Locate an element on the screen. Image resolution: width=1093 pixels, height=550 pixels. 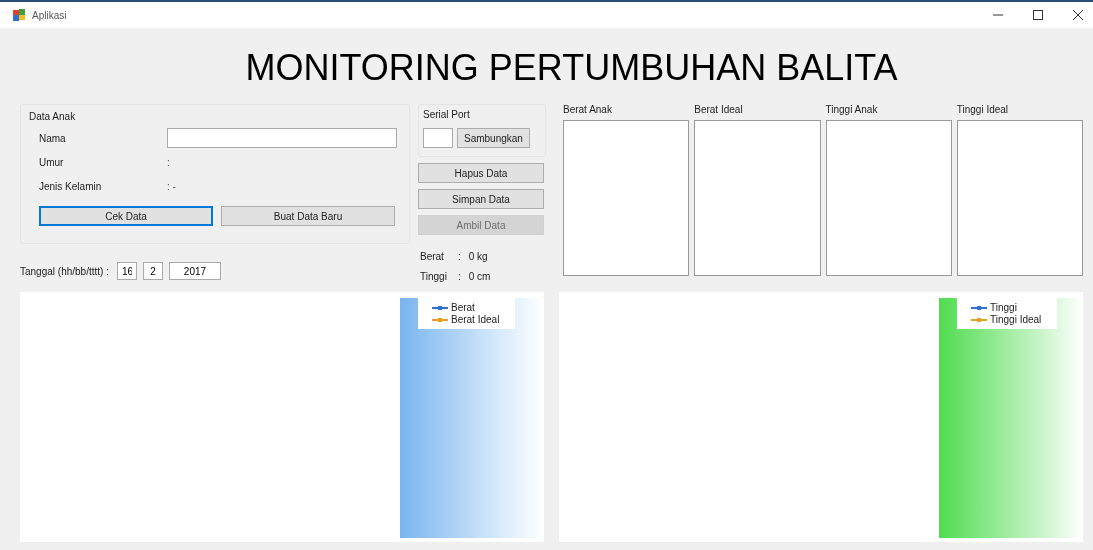
list-label: Tinggi Ideal is located at coordinates (983, 110).